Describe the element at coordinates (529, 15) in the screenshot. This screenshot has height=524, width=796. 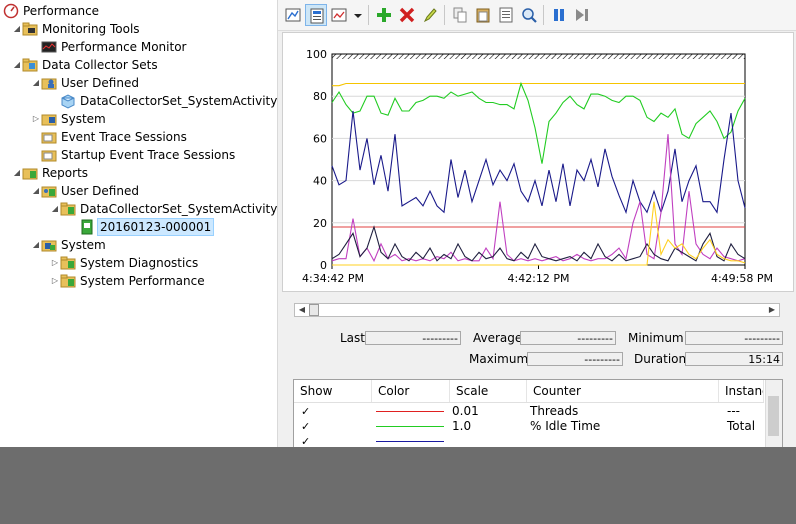
I see `zoom-icon` at that location.